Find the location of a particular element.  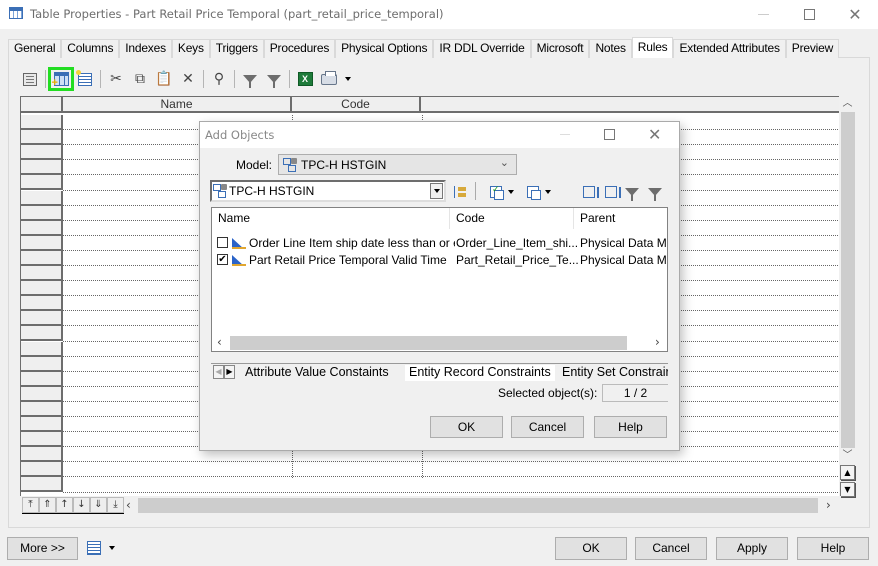

tab-preview: Preview is located at coordinates (812, 48).